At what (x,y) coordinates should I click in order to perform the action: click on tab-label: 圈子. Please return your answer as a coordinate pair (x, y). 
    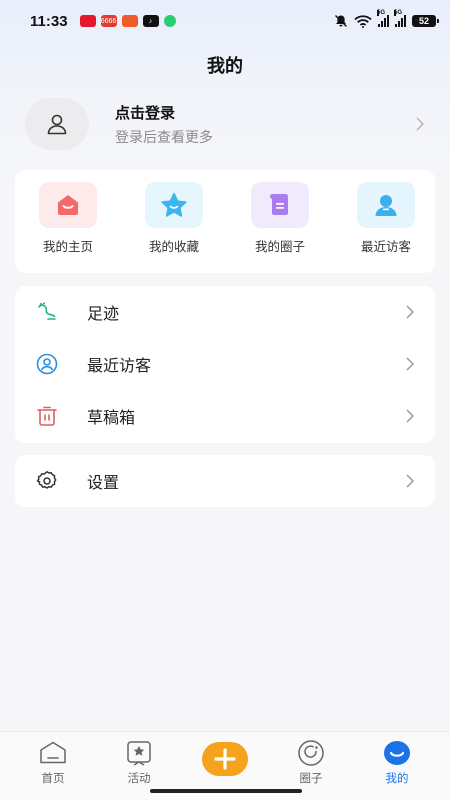
    Looking at the image, I should click on (311, 778).